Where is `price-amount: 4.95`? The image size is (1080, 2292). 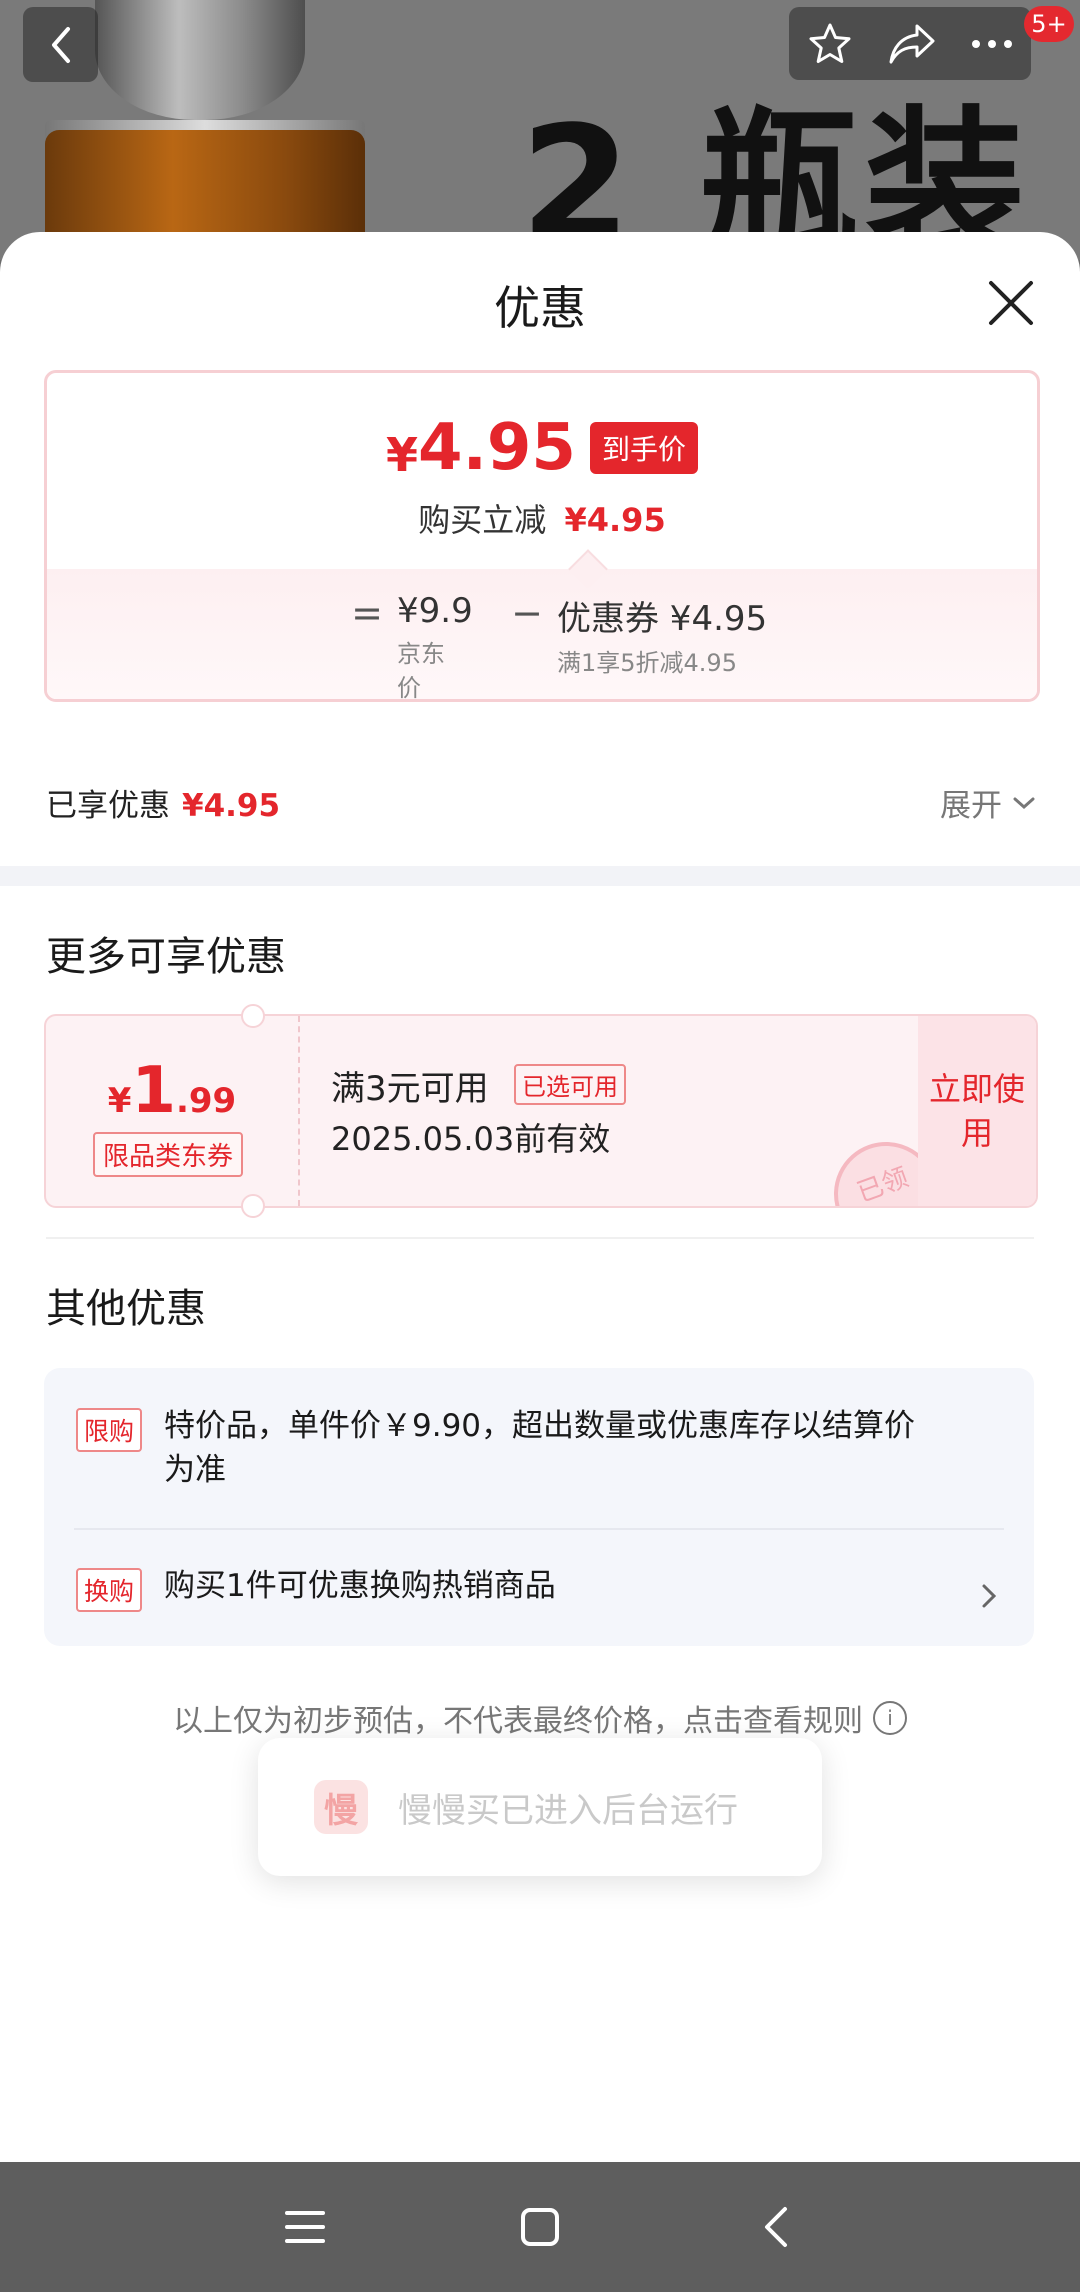 price-amount: 4.95 is located at coordinates (497, 448).